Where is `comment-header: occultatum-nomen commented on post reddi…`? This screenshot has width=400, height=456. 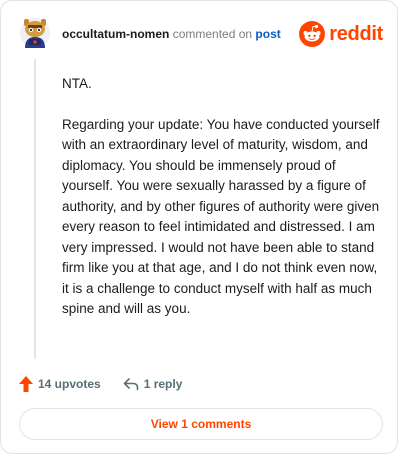 comment-header: occultatum-nomen commented on post reddi… is located at coordinates (201, 35).